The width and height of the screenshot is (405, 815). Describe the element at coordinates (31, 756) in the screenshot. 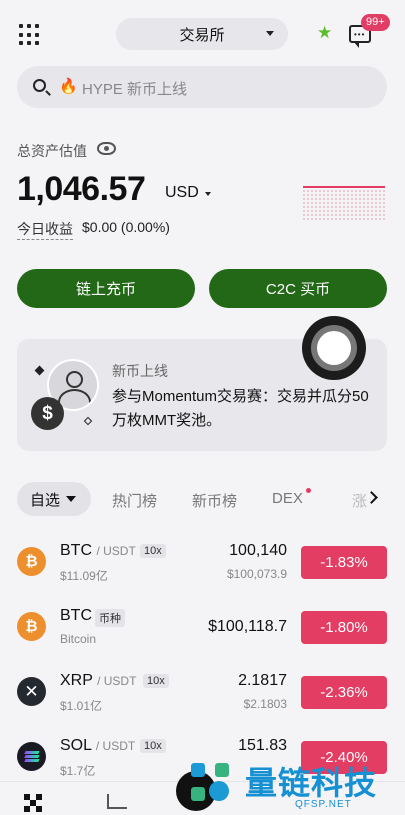

I see `solana-icon` at that location.